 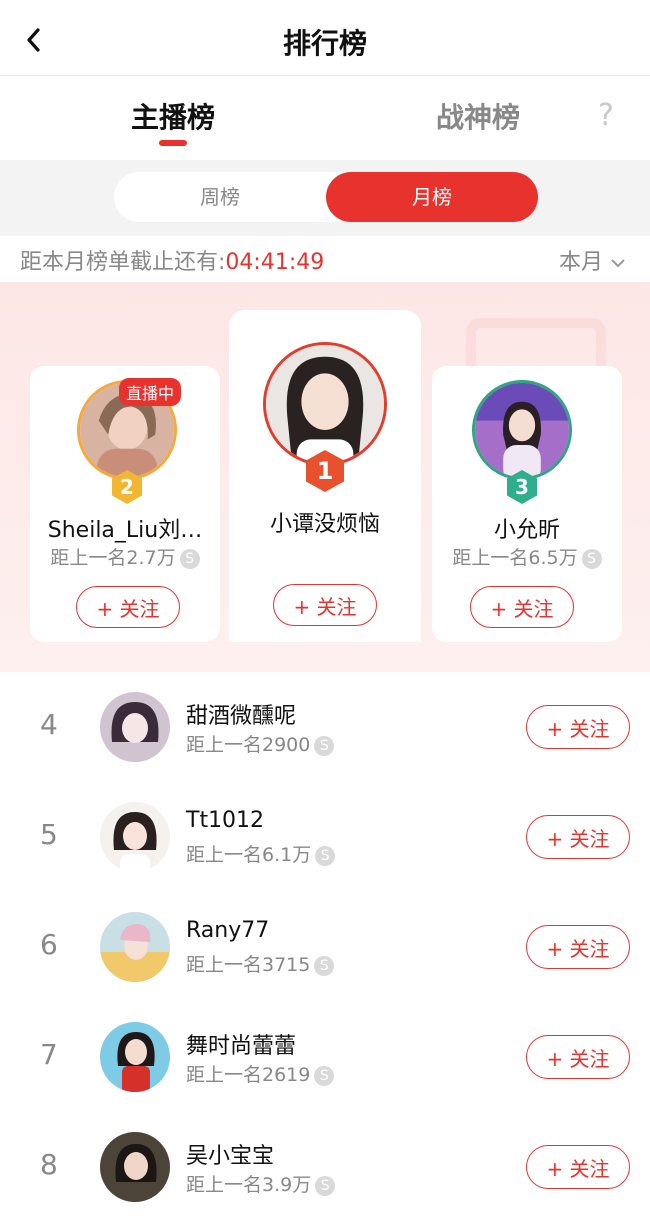 I want to click on list-item: 5 Tt1012 距上一名6.1万 S + 关注, so click(x=325, y=837).